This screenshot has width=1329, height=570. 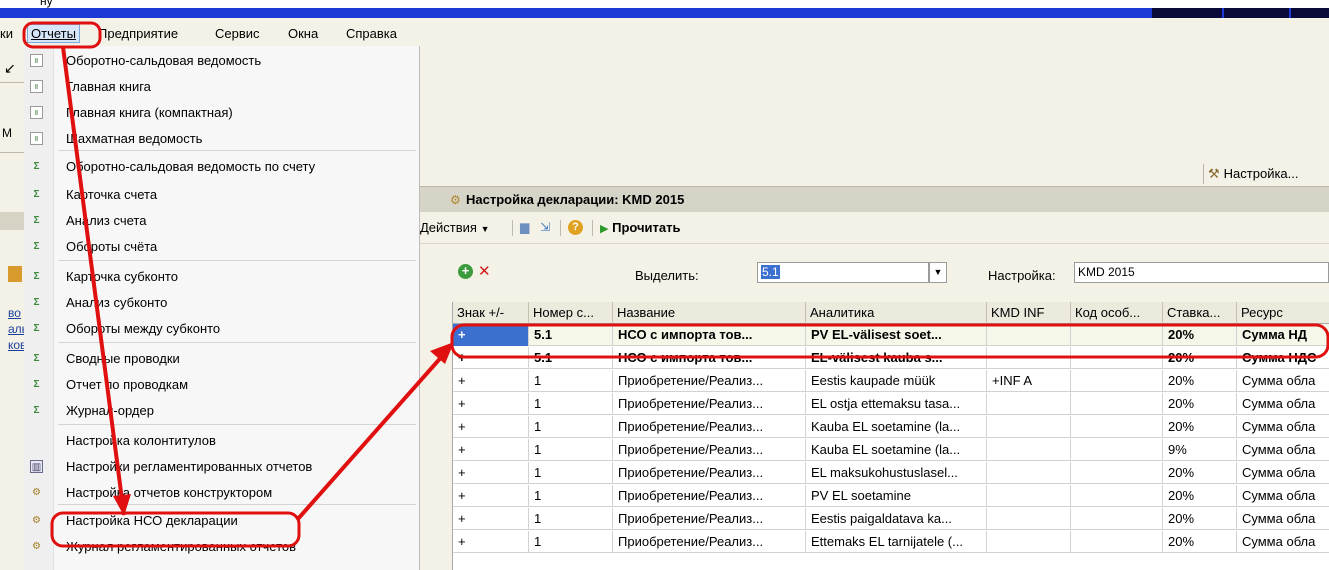 I want to click on menu-item-1: Ⅱ Оборотно-сальдовая ведомость, so click(x=221, y=61).